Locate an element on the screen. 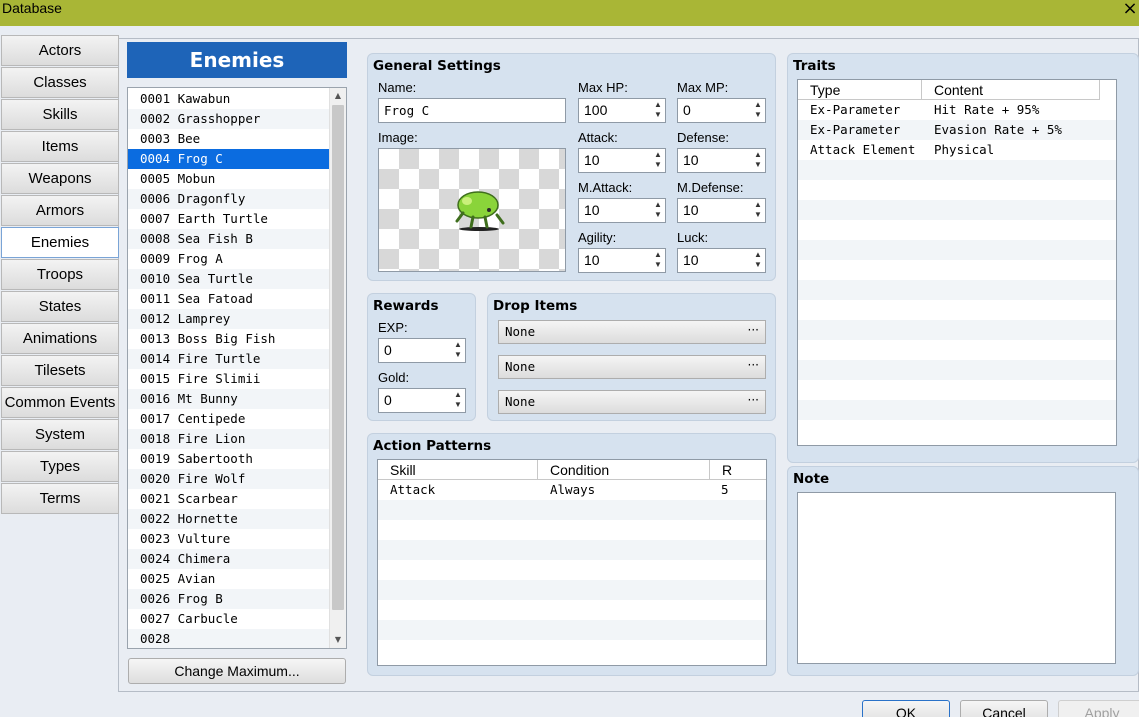  list-item: 0001 Kawabun is located at coordinates (229, 99).